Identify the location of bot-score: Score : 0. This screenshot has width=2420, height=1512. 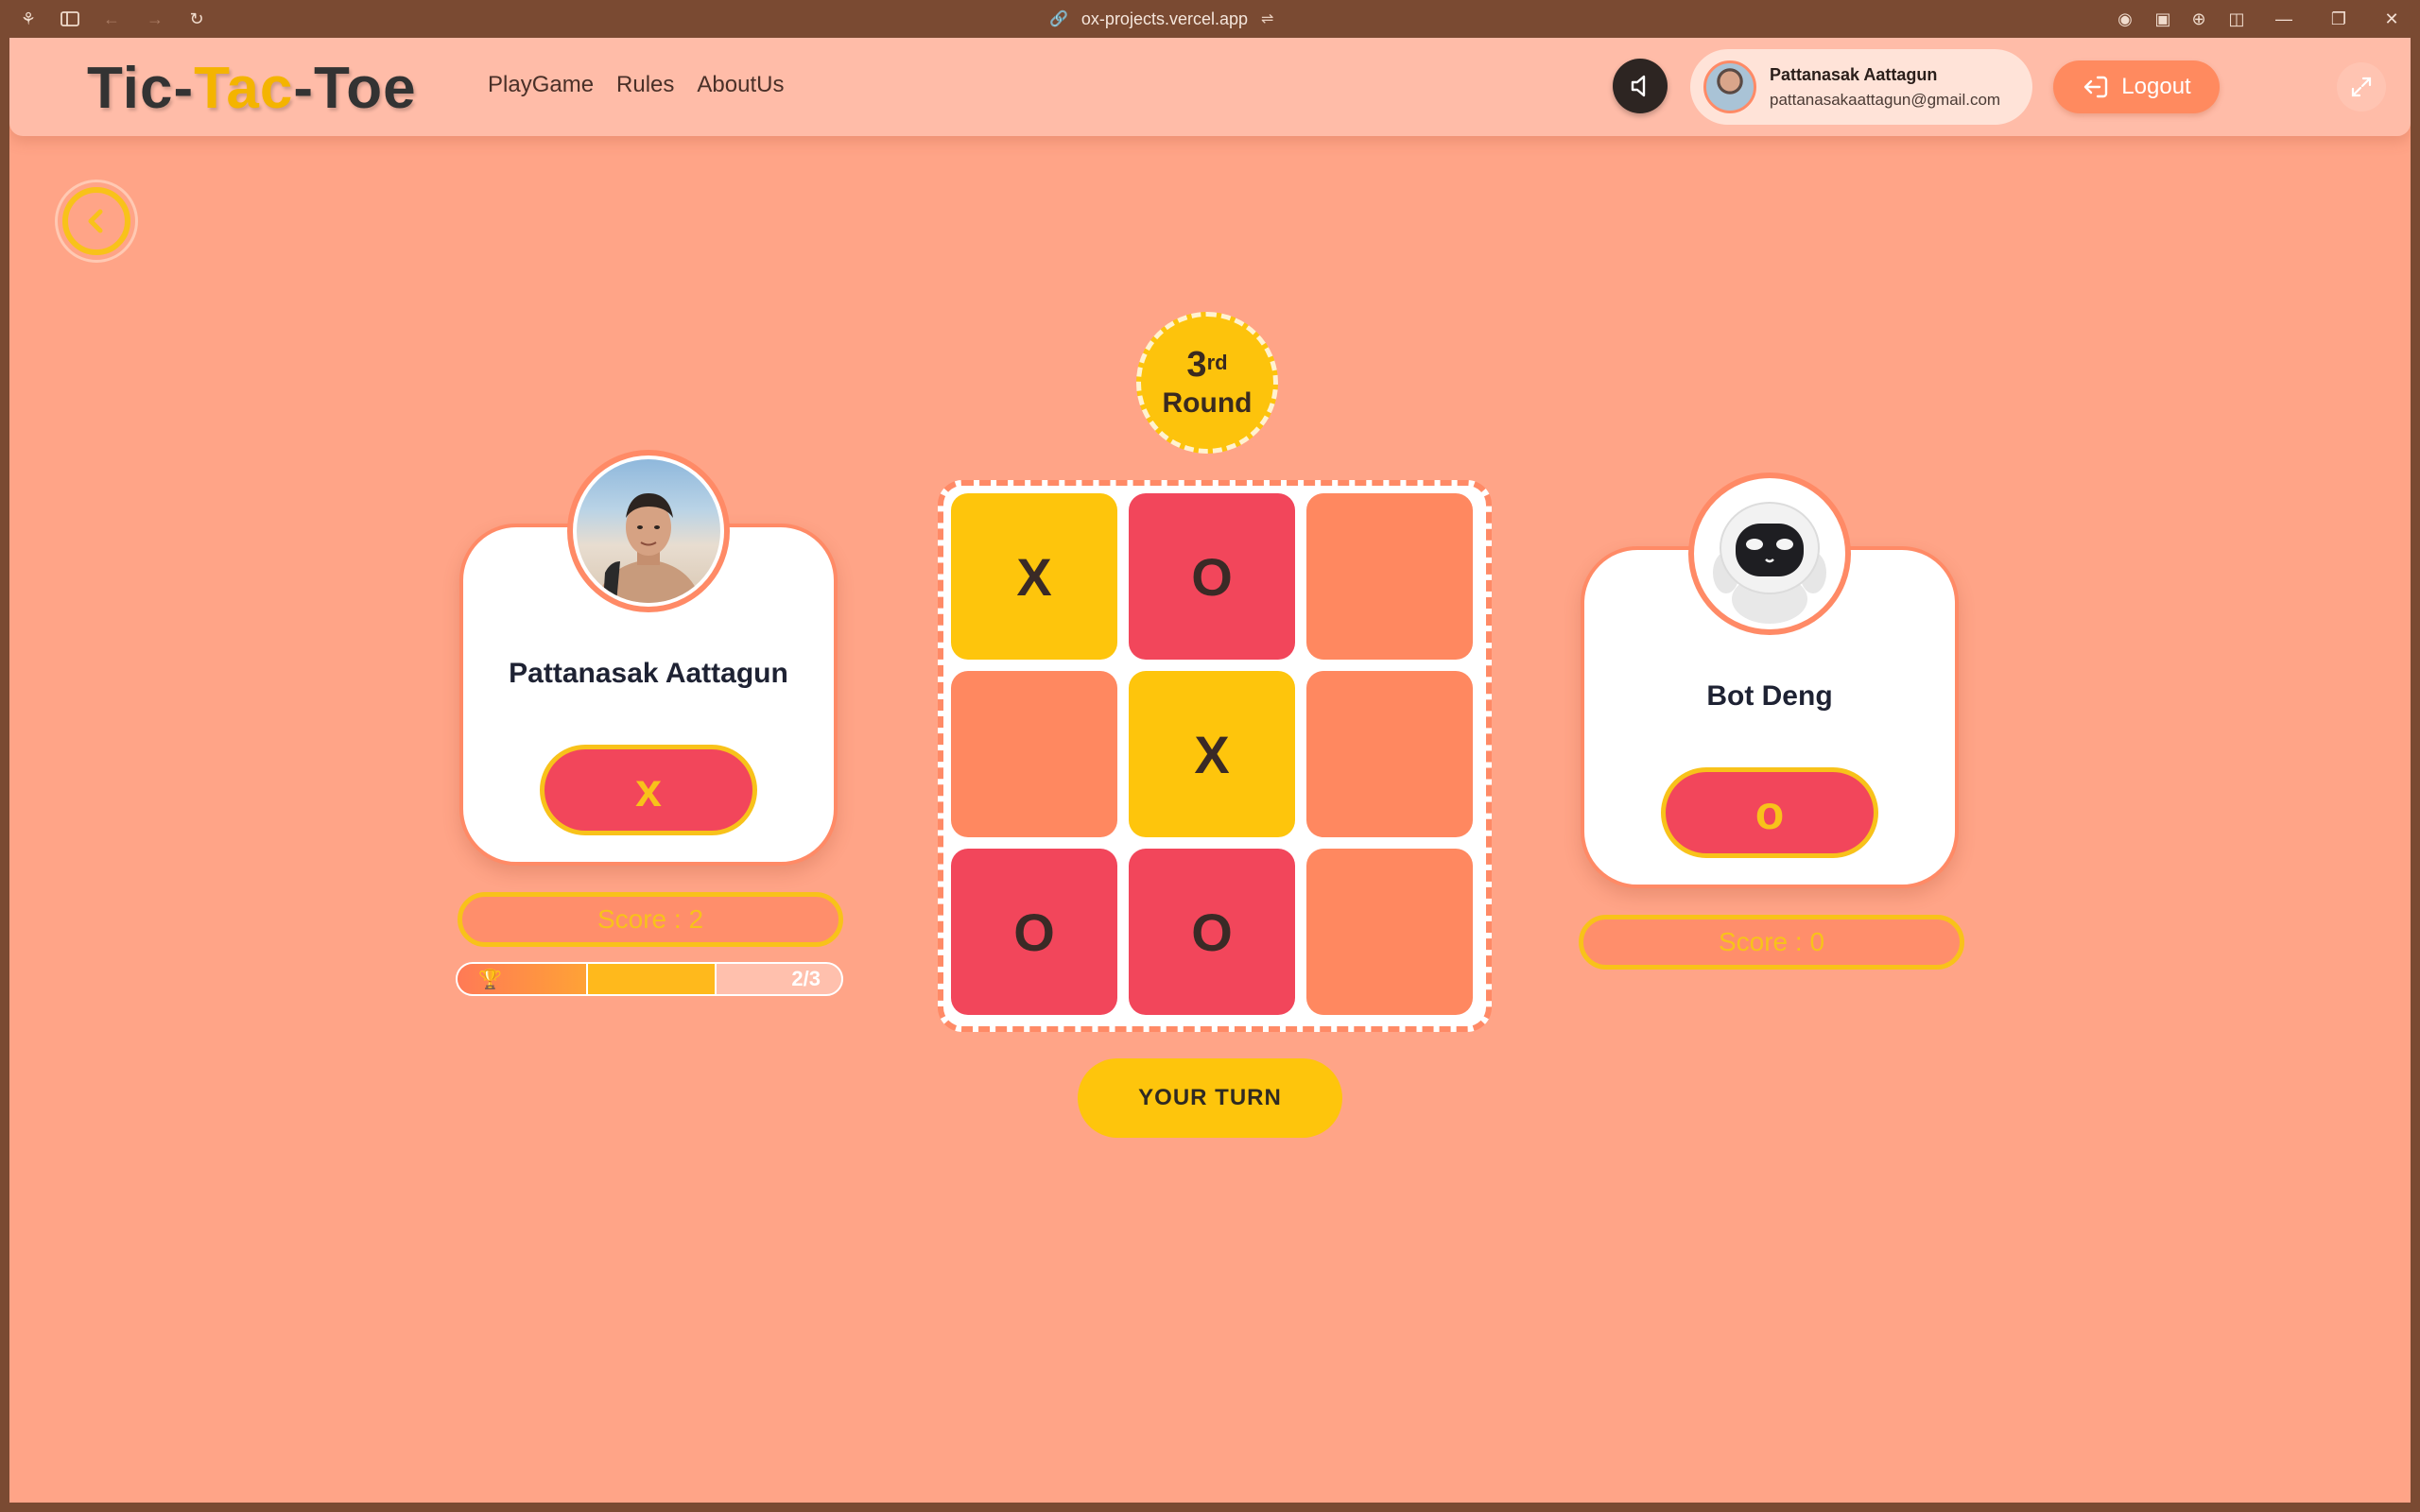
(1772, 942).